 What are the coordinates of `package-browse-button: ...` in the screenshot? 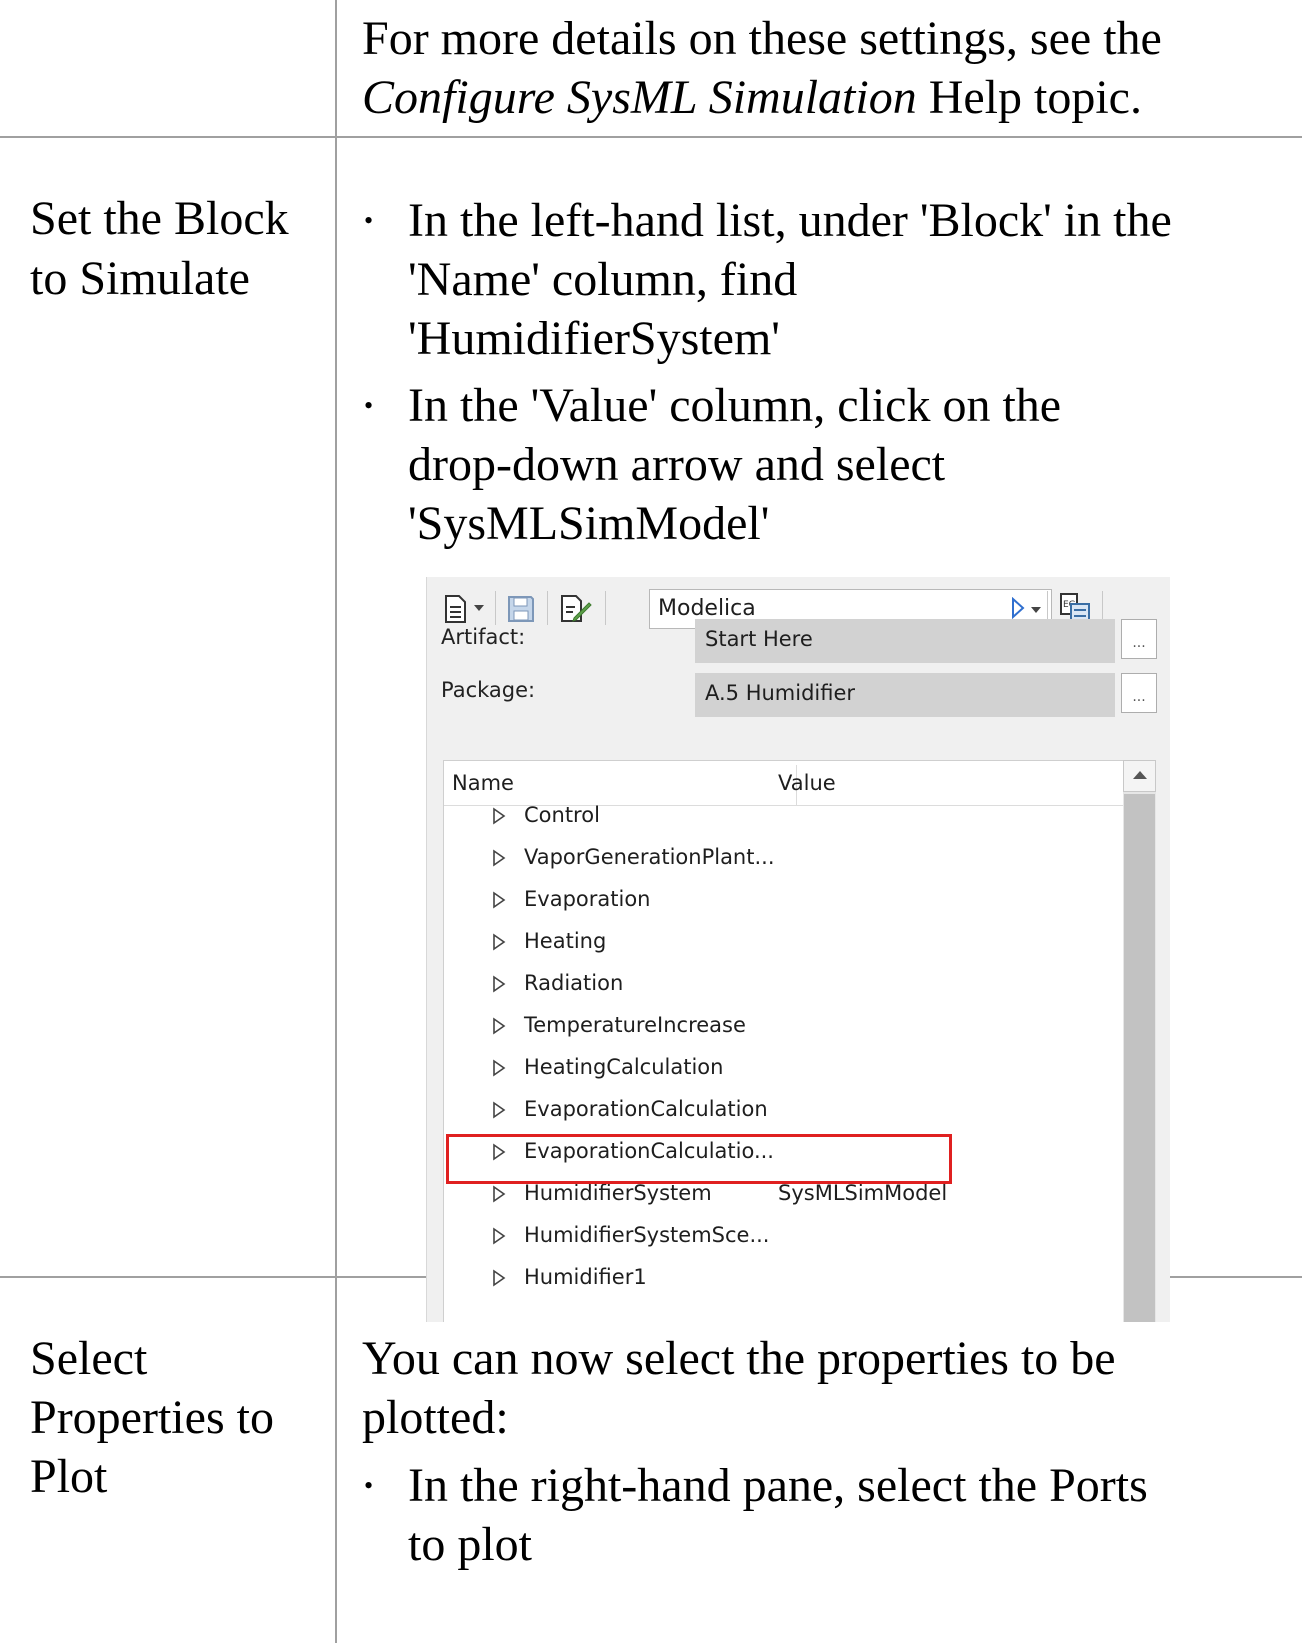 It's located at (1139, 693).